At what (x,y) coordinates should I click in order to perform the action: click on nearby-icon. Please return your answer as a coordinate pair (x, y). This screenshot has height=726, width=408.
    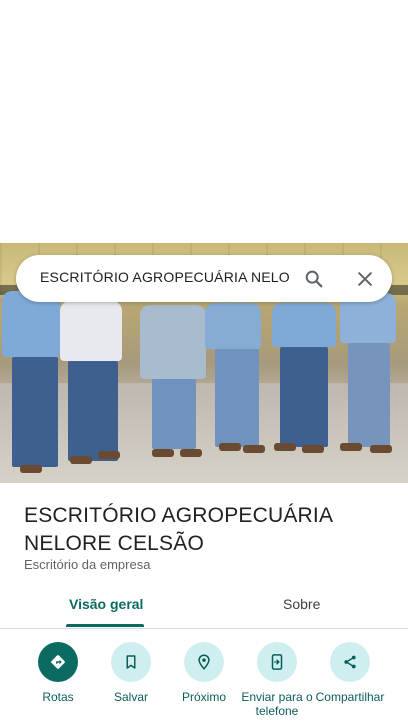
    Looking at the image, I should click on (204, 662).